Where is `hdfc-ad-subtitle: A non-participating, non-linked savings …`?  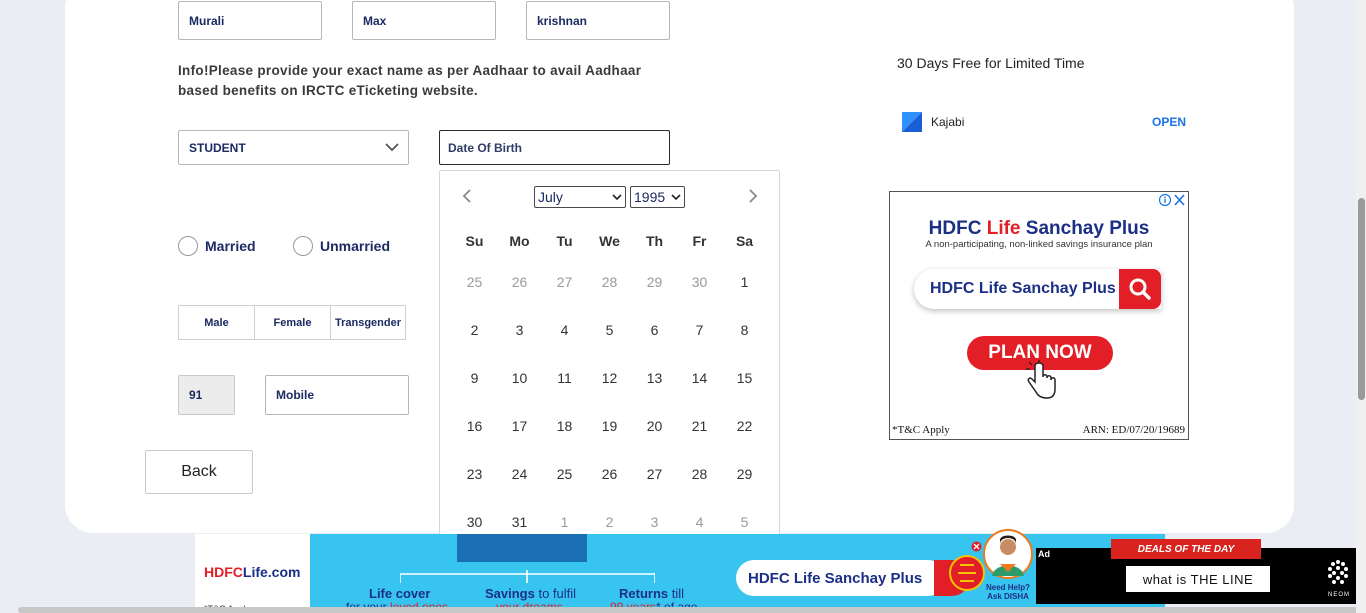 hdfc-ad-subtitle: A non-participating, non-linked savings … is located at coordinates (1039, 244).